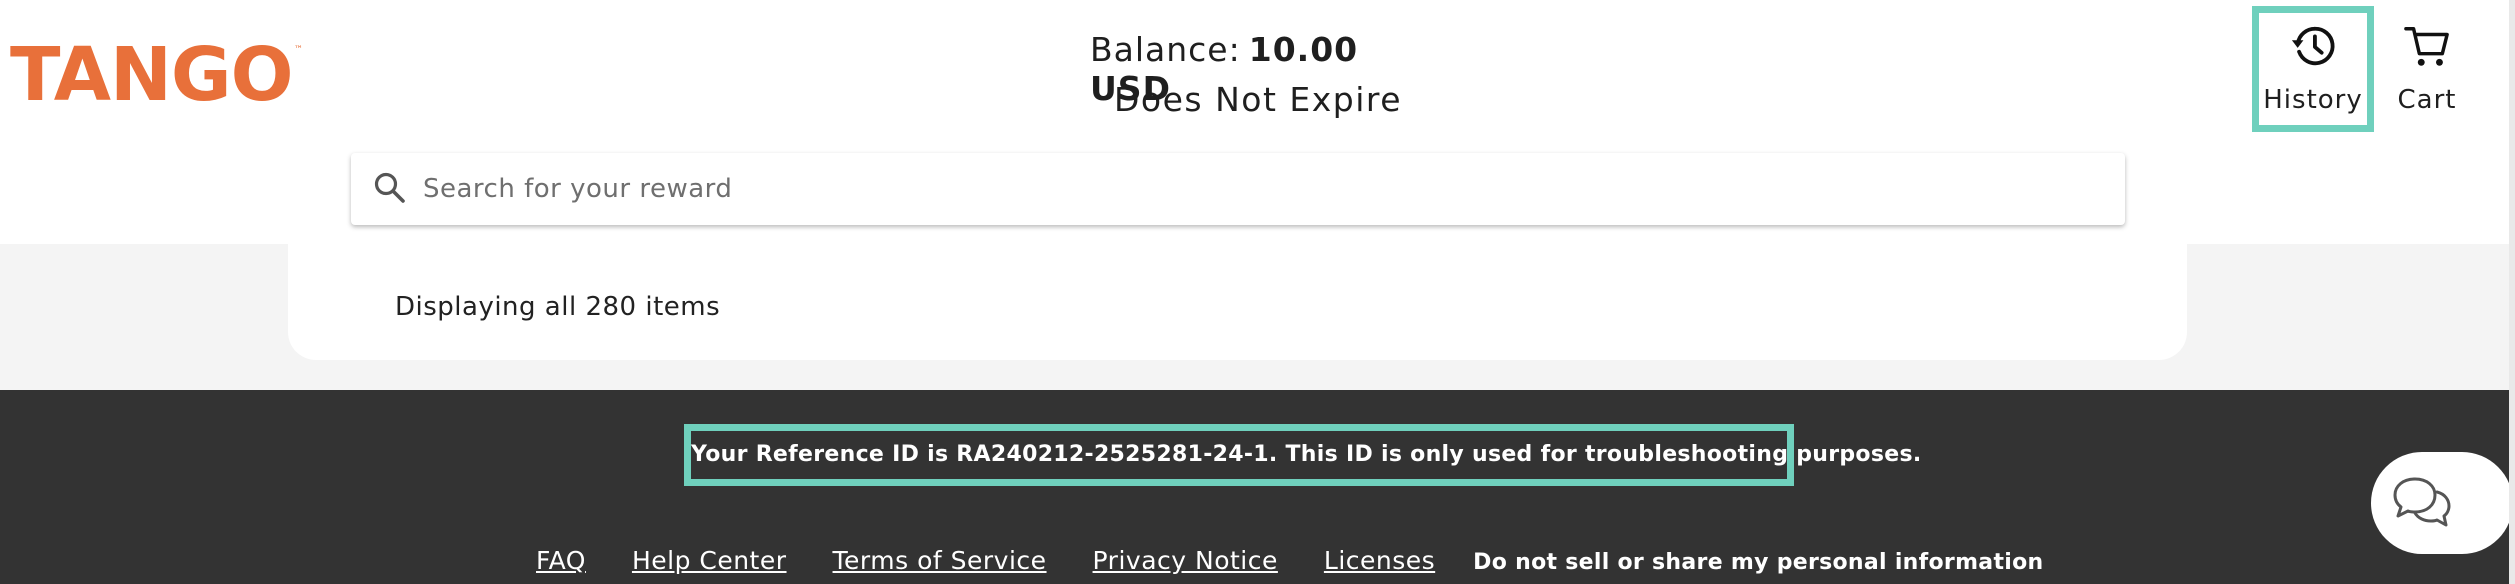 The height and width of the screenshot is (584, 2515). Describe the element at coordinates (2427, 100) in the screenshot. I see `cart-label: Cart` at that location.